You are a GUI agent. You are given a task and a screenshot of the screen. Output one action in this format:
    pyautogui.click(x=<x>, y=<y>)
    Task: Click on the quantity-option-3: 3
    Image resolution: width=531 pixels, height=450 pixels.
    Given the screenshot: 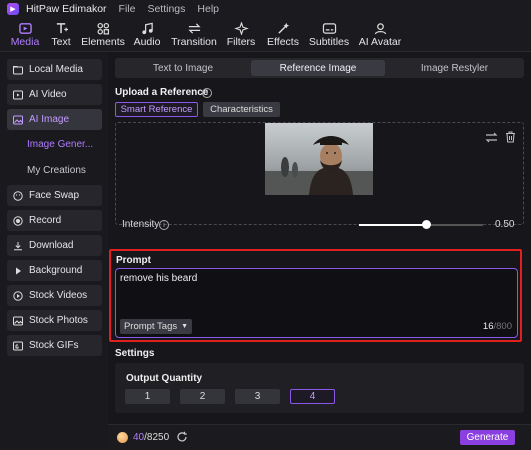 What is the action you would take?
    pyautogui.click(x=257, y=396)
    